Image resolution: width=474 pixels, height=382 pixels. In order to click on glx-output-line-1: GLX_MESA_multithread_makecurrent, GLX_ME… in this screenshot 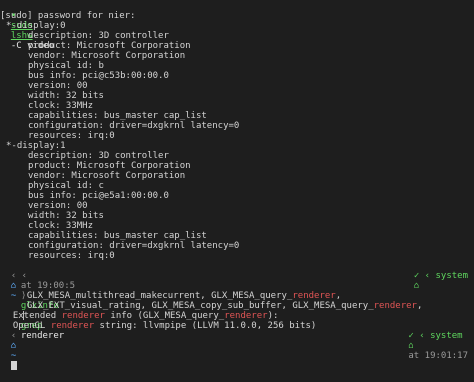, I will do `click(237, 291)`.